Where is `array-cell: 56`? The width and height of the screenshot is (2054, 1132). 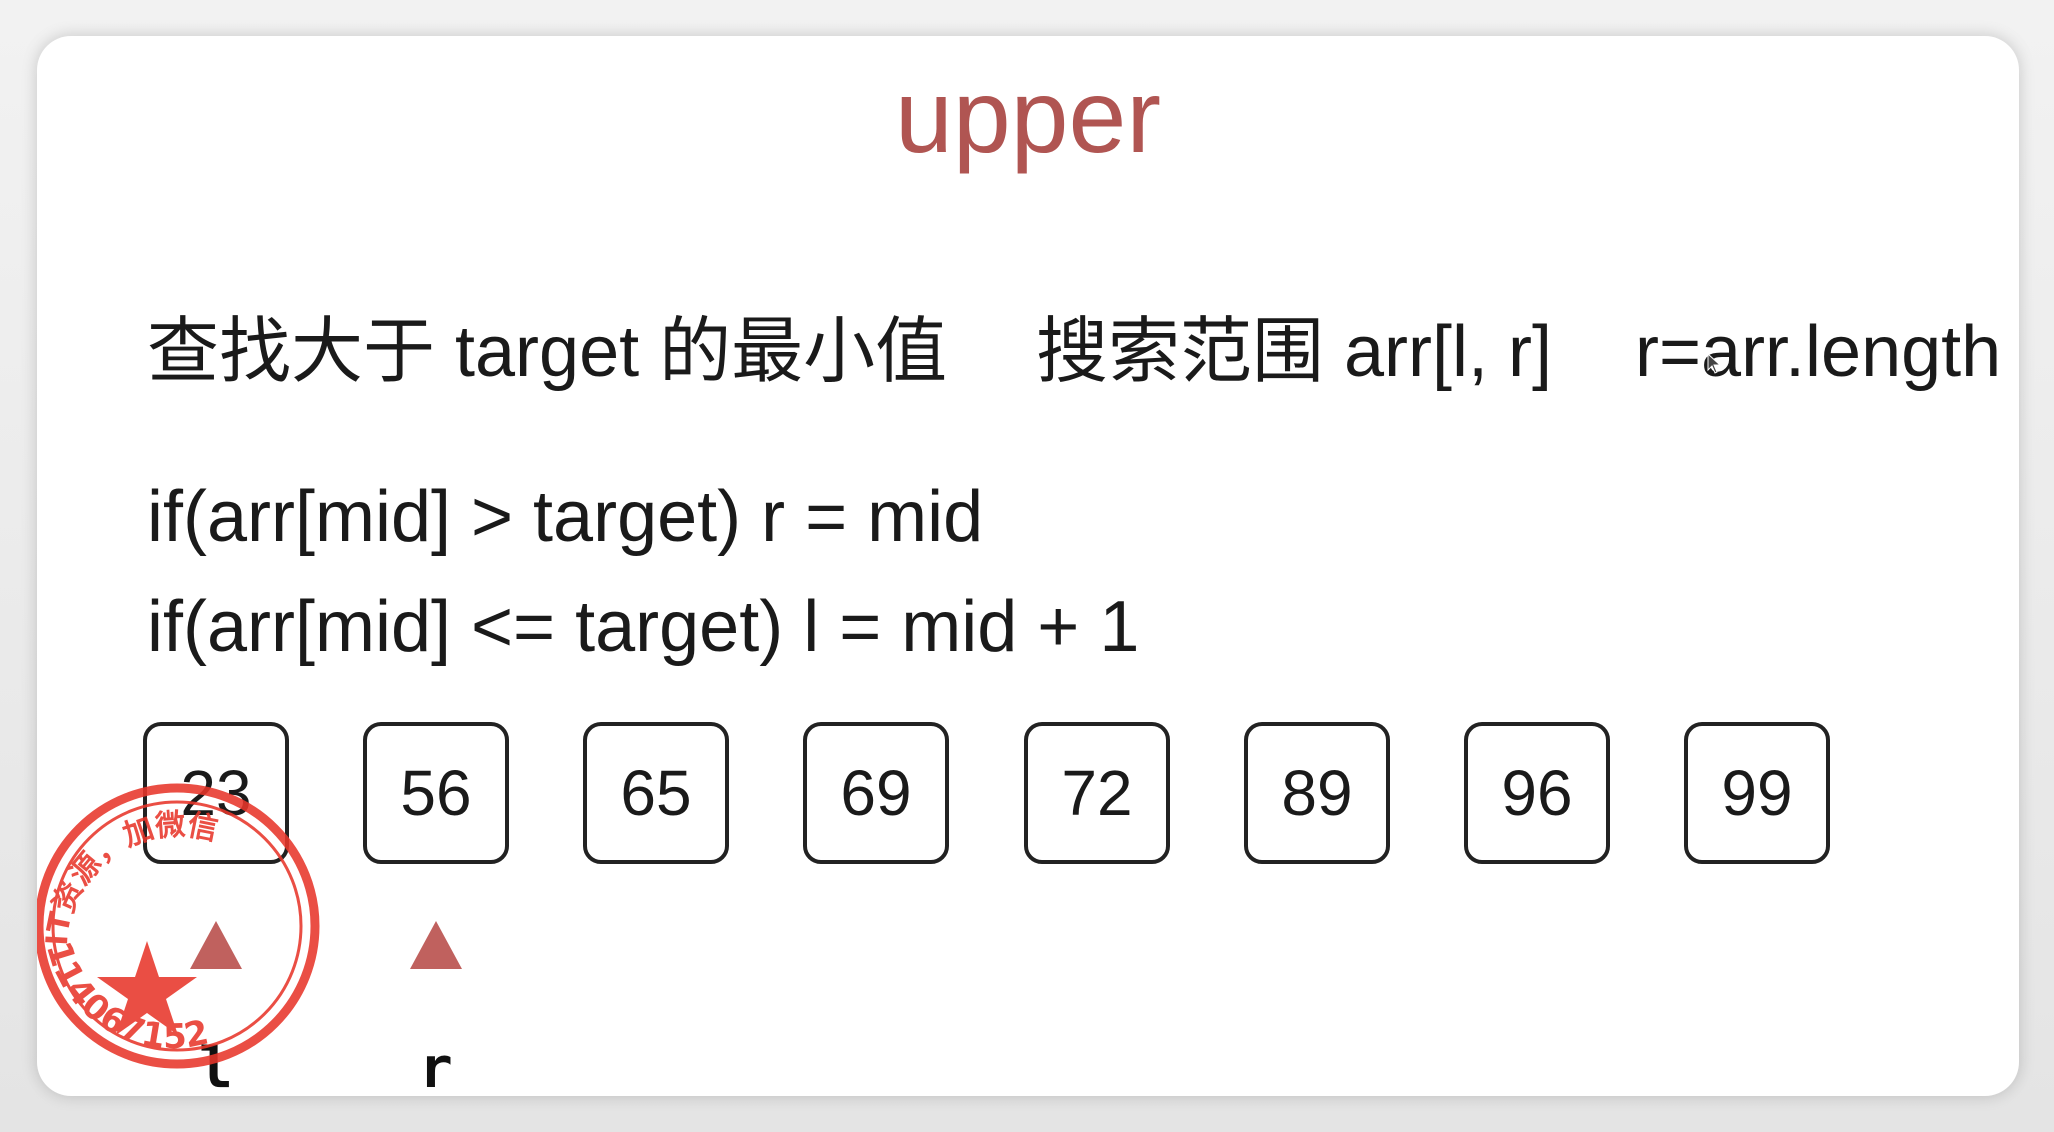 array-cell: 56 is located at coordinates (436, 793).